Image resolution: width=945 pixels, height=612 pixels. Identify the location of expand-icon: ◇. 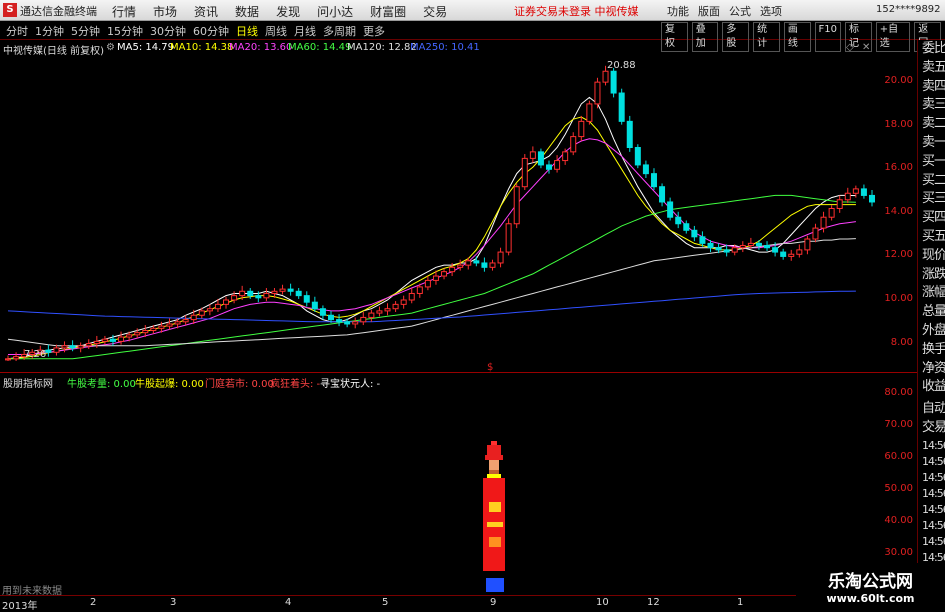
(850, 47).